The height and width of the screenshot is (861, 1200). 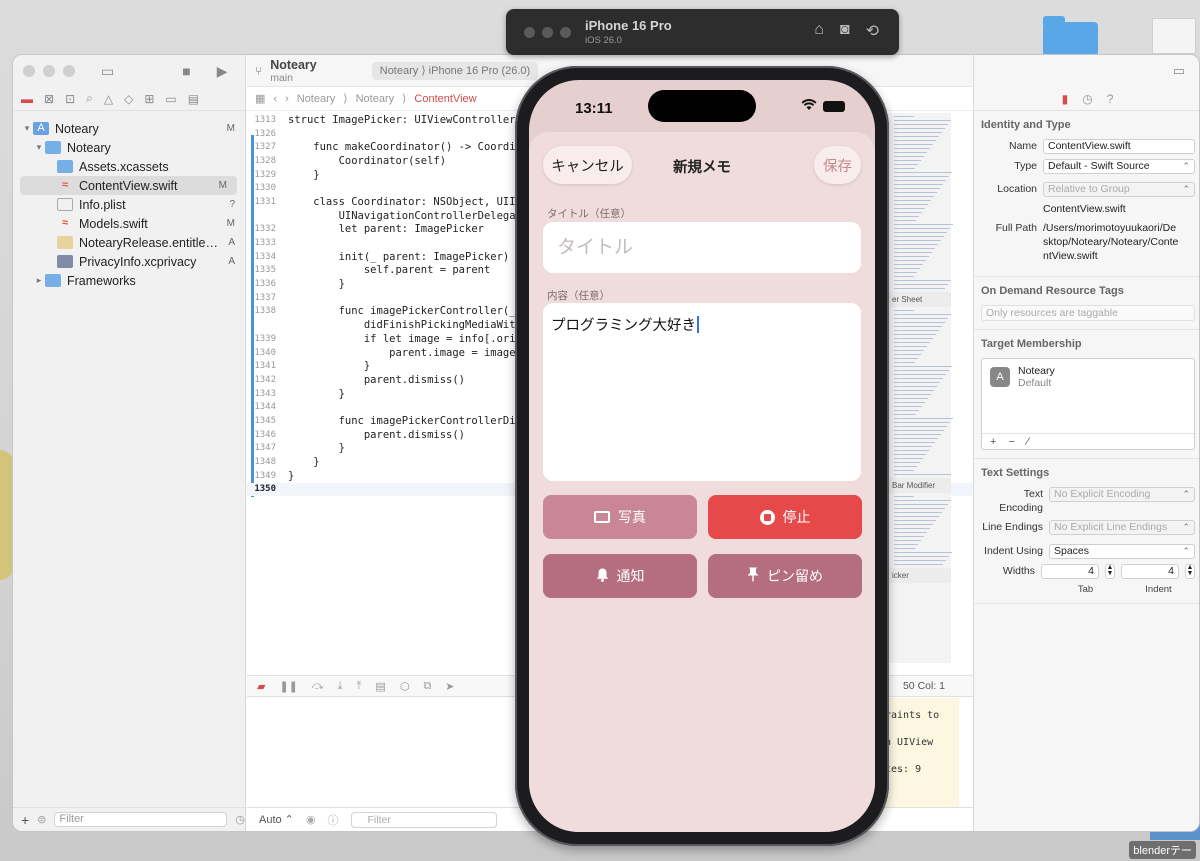 What do you see at coordinates (262, 175) in the screenshot?
I see `line-number: 1329` at bounding box center [262, 175].